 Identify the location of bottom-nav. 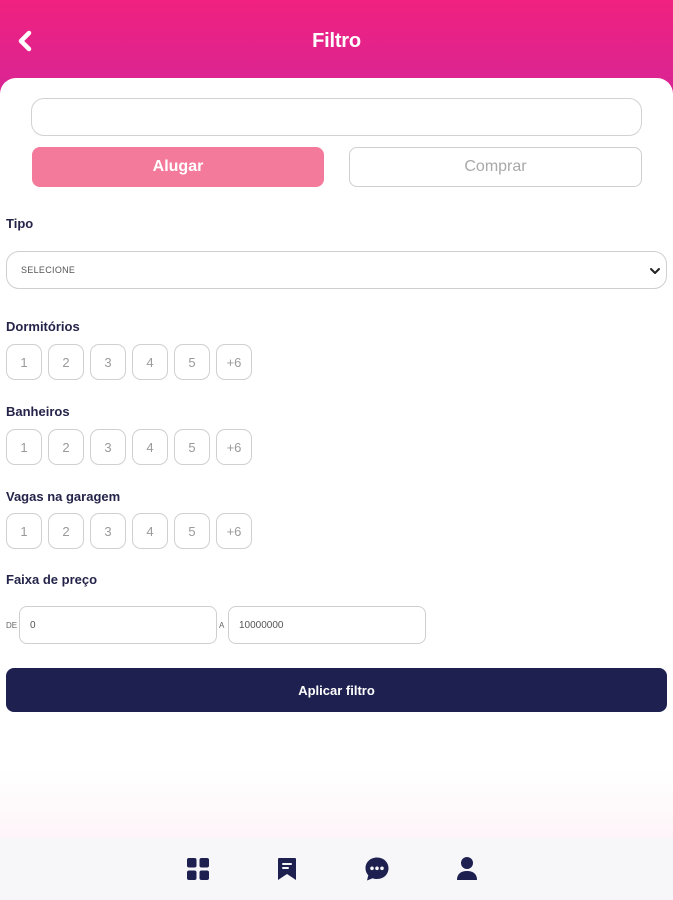
(336, 869).